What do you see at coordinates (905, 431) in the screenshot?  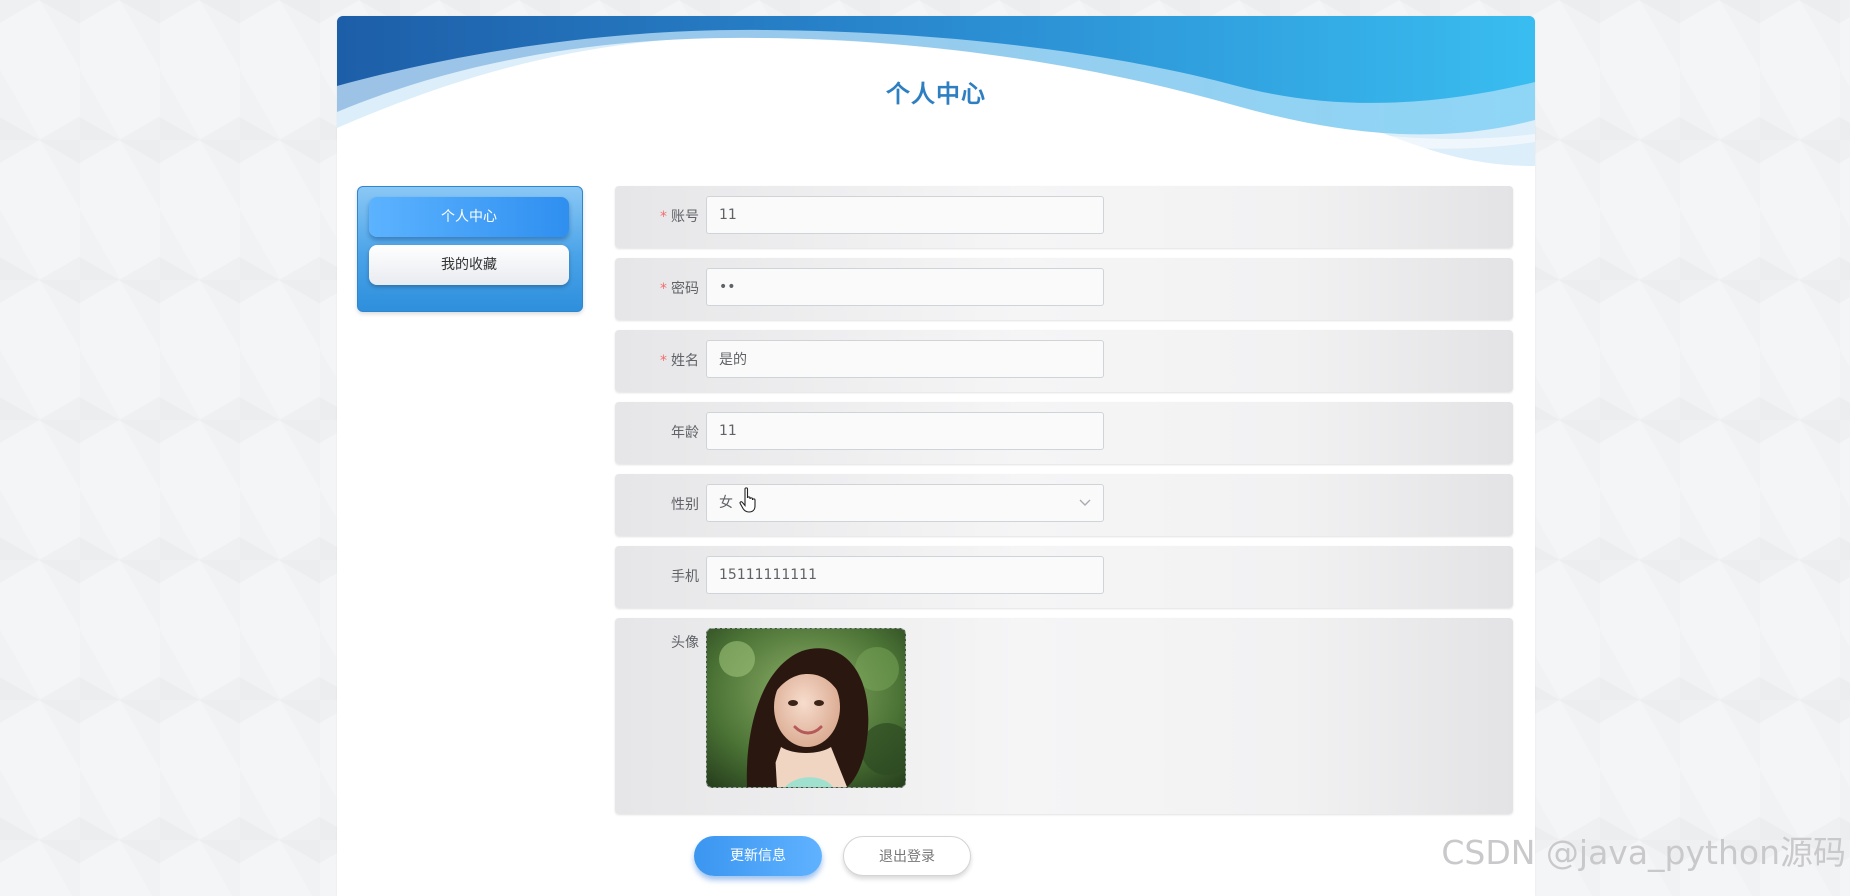 I see `age-field` at bounding box center [905, 431].